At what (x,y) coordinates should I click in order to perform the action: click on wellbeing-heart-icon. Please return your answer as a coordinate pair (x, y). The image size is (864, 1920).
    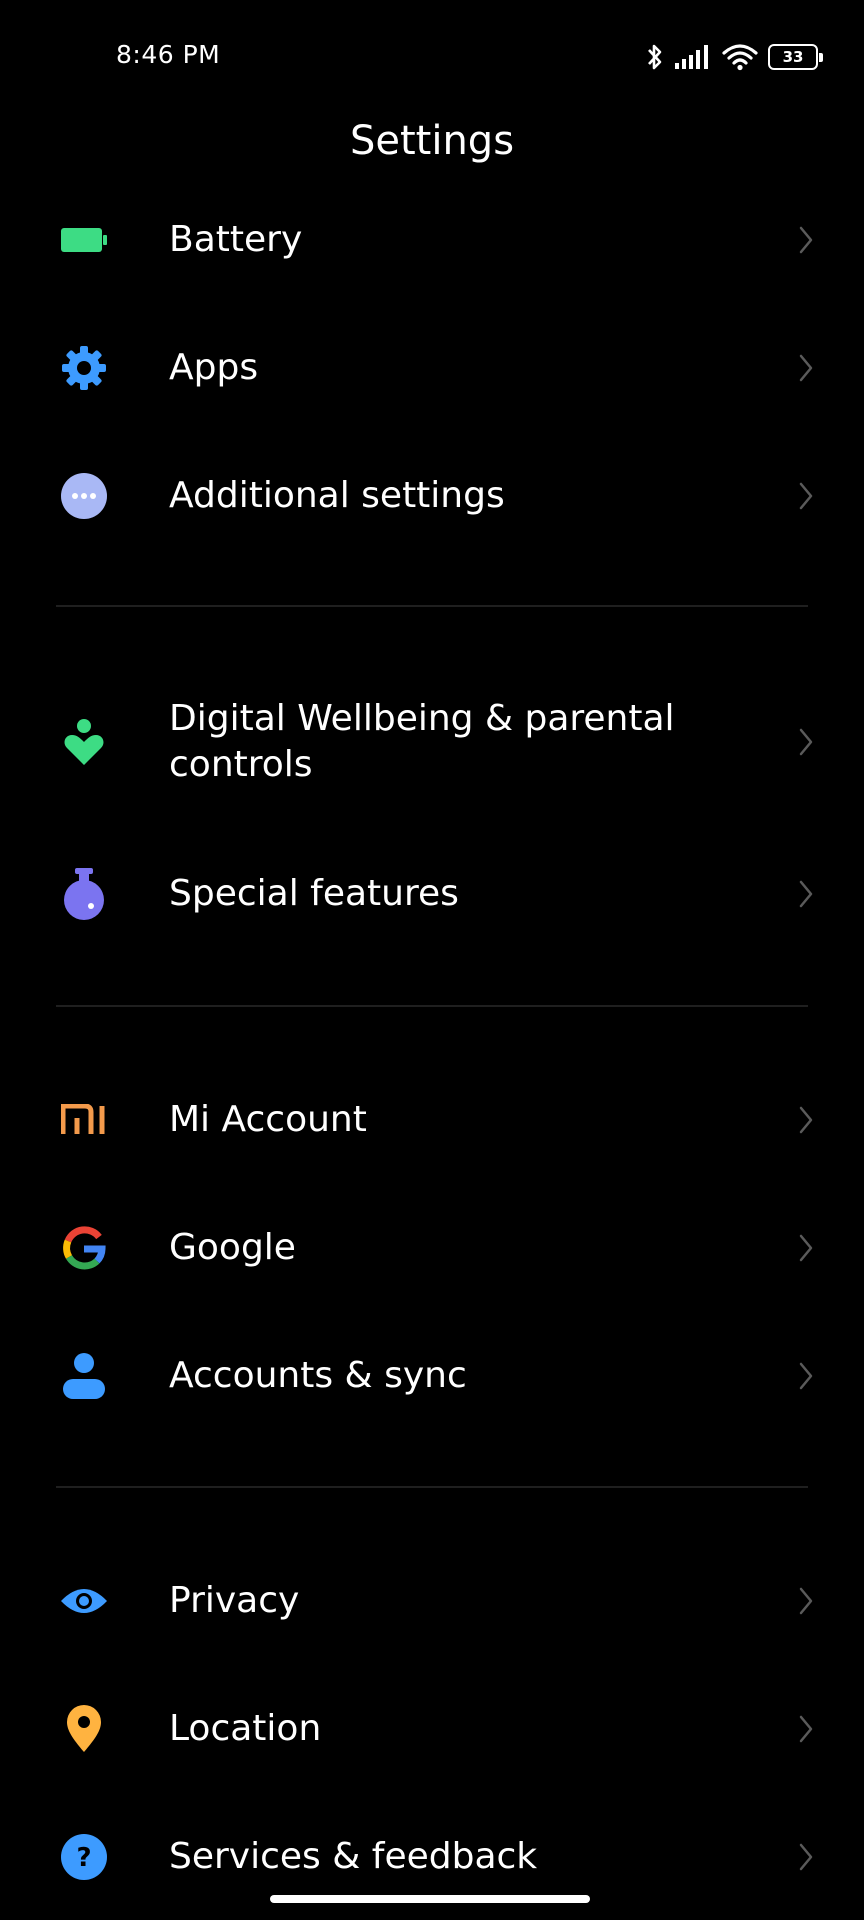
    Looking at the image, I should click on (84, 742).